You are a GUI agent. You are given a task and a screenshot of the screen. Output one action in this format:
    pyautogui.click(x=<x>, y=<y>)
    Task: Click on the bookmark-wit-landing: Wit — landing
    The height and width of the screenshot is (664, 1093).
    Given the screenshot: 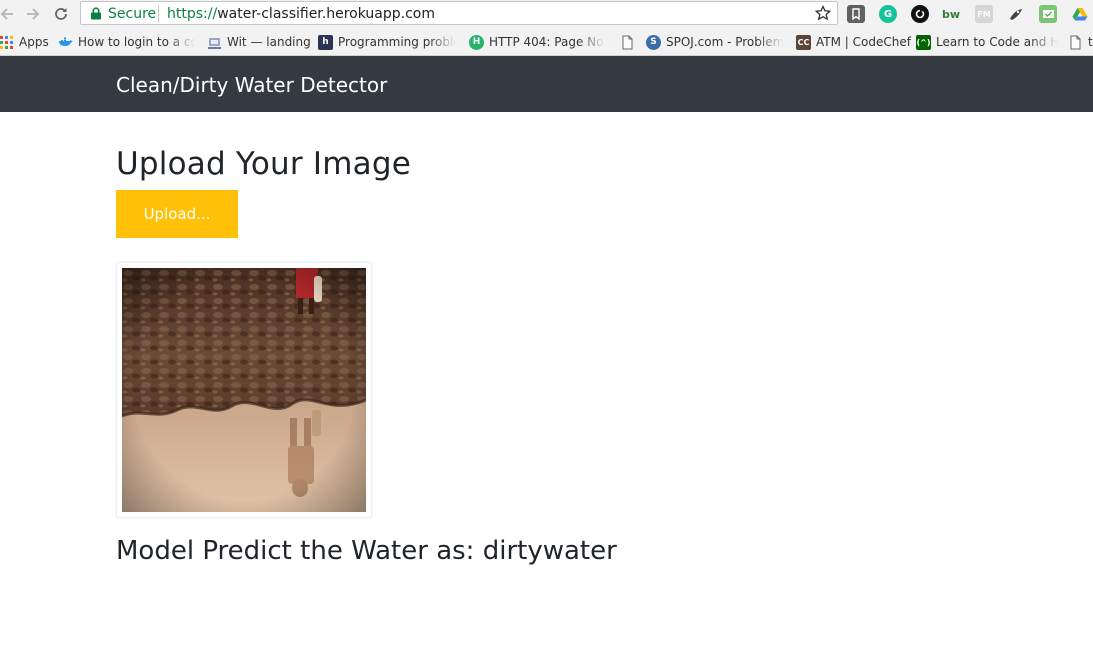 What is the action you would take?
    pyautogui.click(x=259, y=42)
    